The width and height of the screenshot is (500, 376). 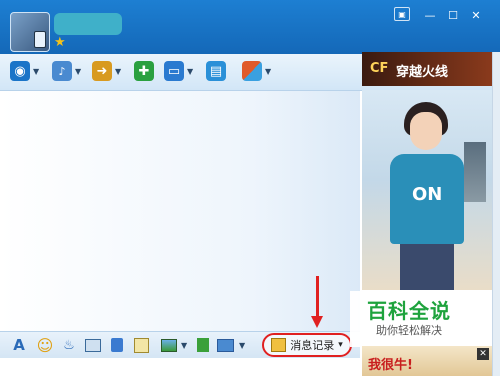 What do you see at coordinates (19, 345) in the screenshot?
I see `font-icon: A` at bounding box center [19, 345].